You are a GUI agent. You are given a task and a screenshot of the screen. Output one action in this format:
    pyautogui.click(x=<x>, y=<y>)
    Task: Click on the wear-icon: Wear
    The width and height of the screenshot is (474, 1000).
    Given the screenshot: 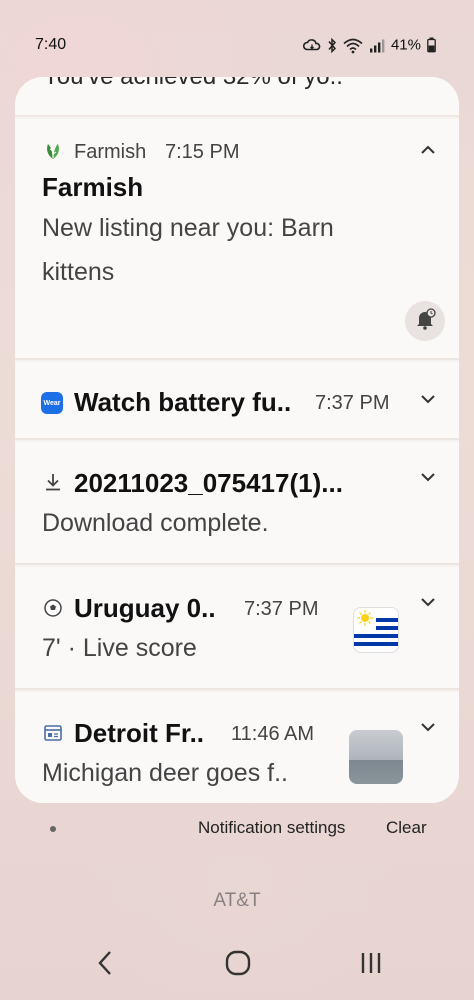 What is the action you would take?
    pyautogui.click(x=52, y=403)
    